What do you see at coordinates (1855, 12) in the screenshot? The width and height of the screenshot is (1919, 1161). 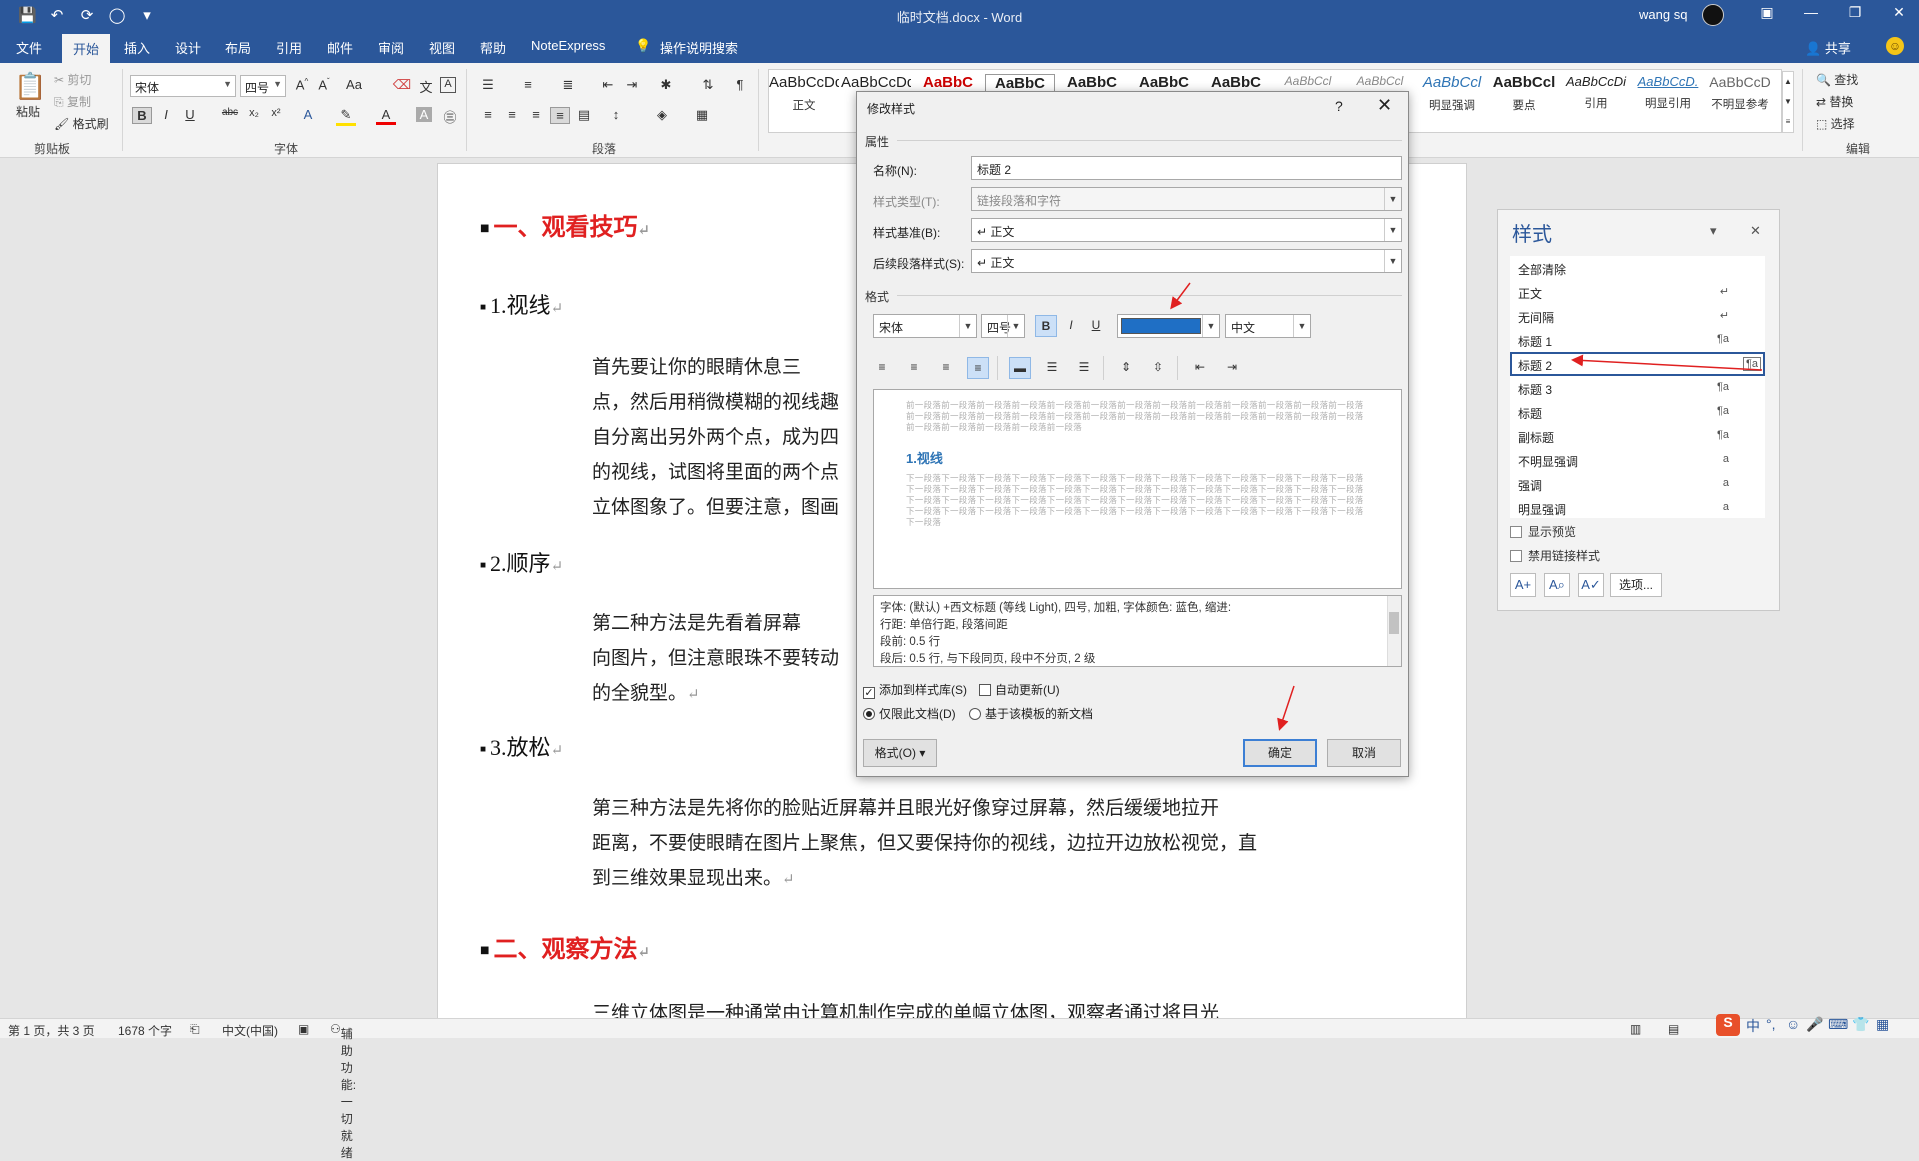 I see `restore-icon: ❐` at bounding box center [1855, 12].